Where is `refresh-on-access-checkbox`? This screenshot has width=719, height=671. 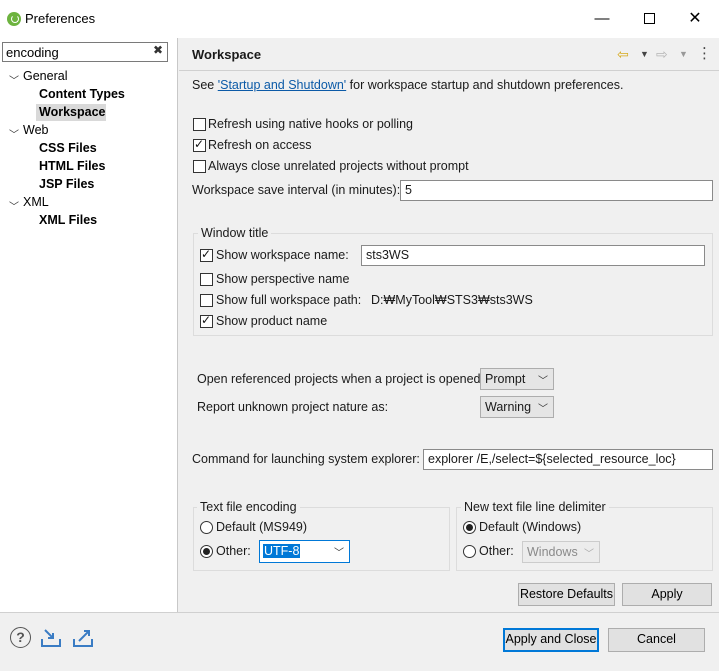
refresh-on-access-checkbox is located at coordinates (199, 144).